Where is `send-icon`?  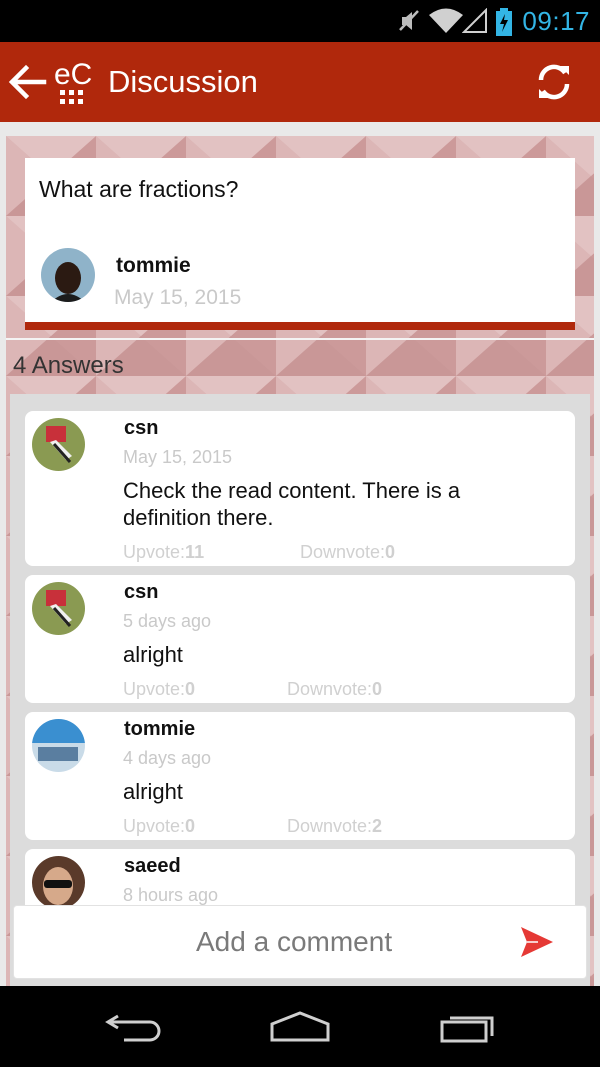 send-icon is located at coordinates (537, 942).